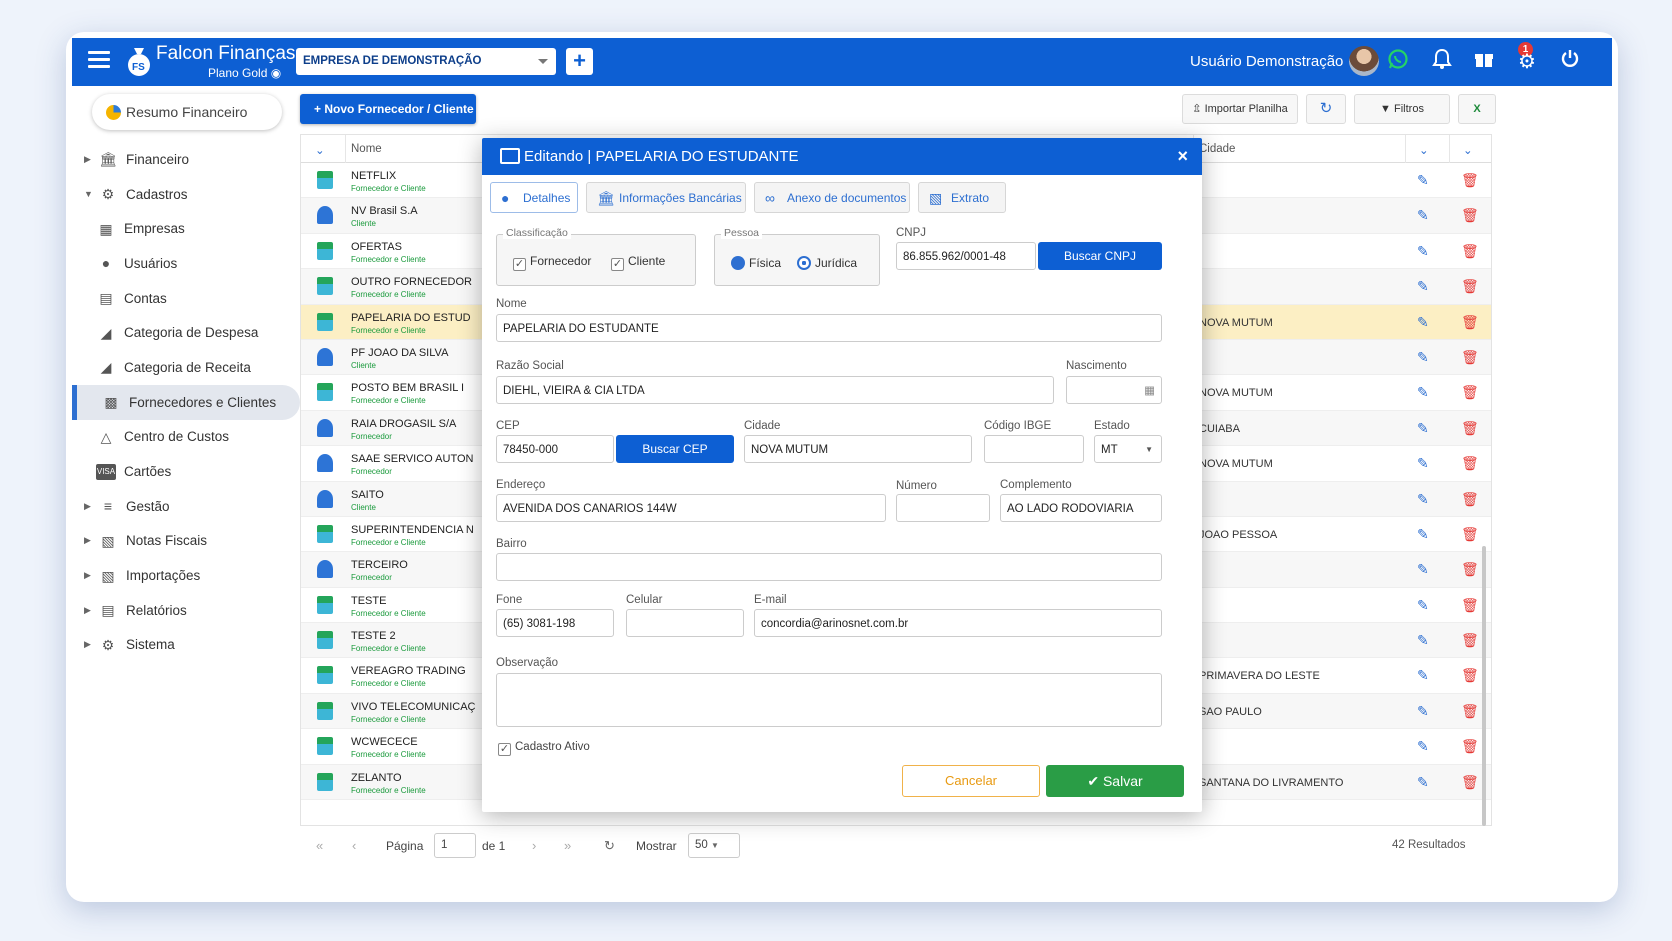 The height and width of the screenshot is (941, 1672). I want to click on sidebar-item-financeiro: ▶ 🏛 Financeiro, so click(182, 159).